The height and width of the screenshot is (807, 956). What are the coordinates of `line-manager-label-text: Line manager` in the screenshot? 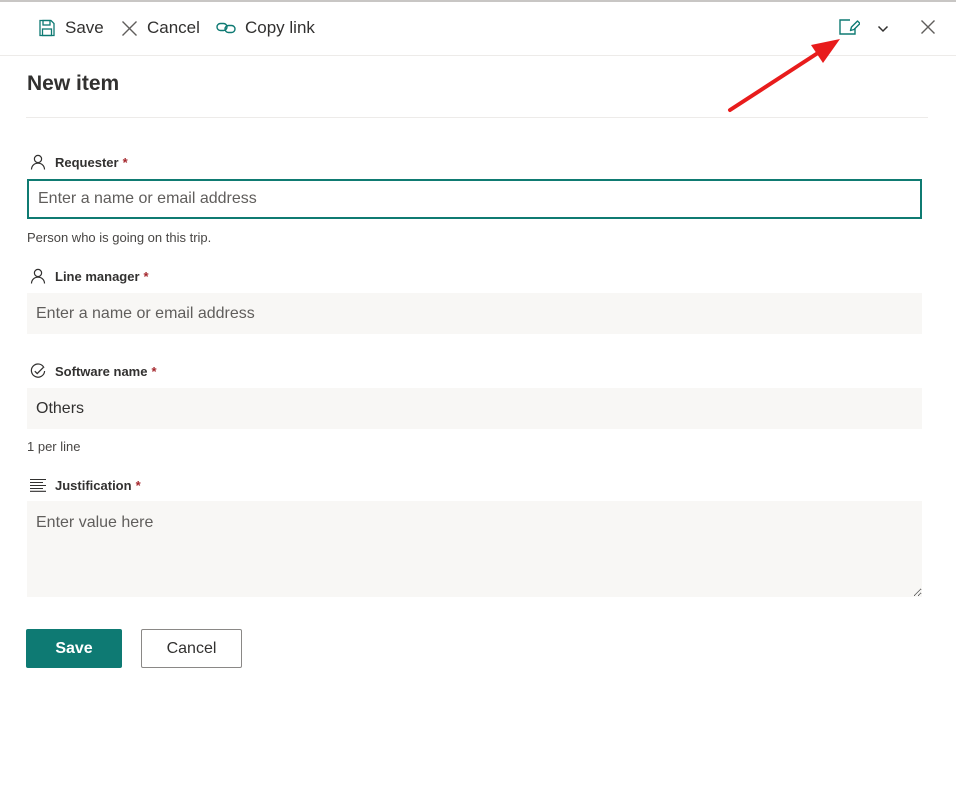 It's located at (97, 276).